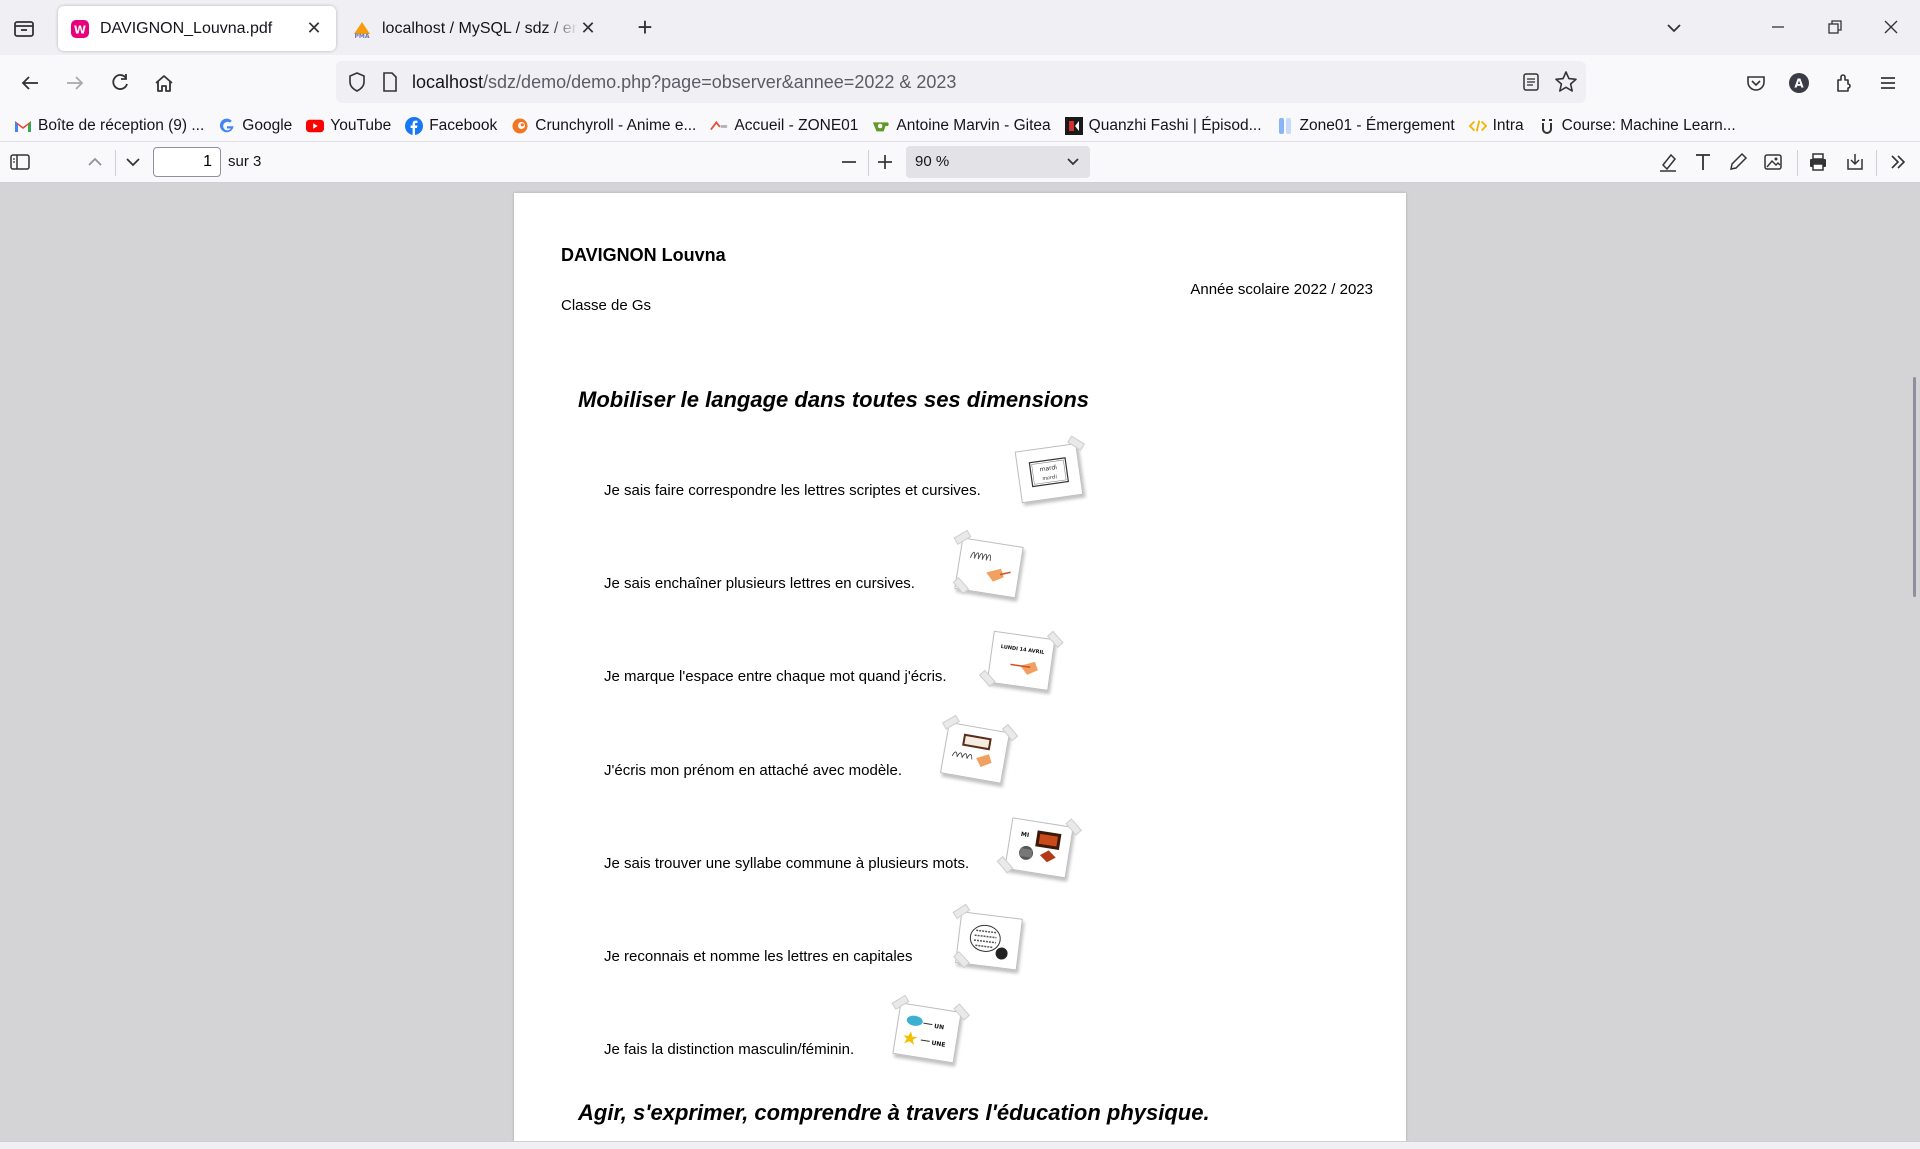 The width and height of the screenshot is (1920, 1149). I want to click on svg-text: LUNDI 14 AVRIL, so click(1022, 650).